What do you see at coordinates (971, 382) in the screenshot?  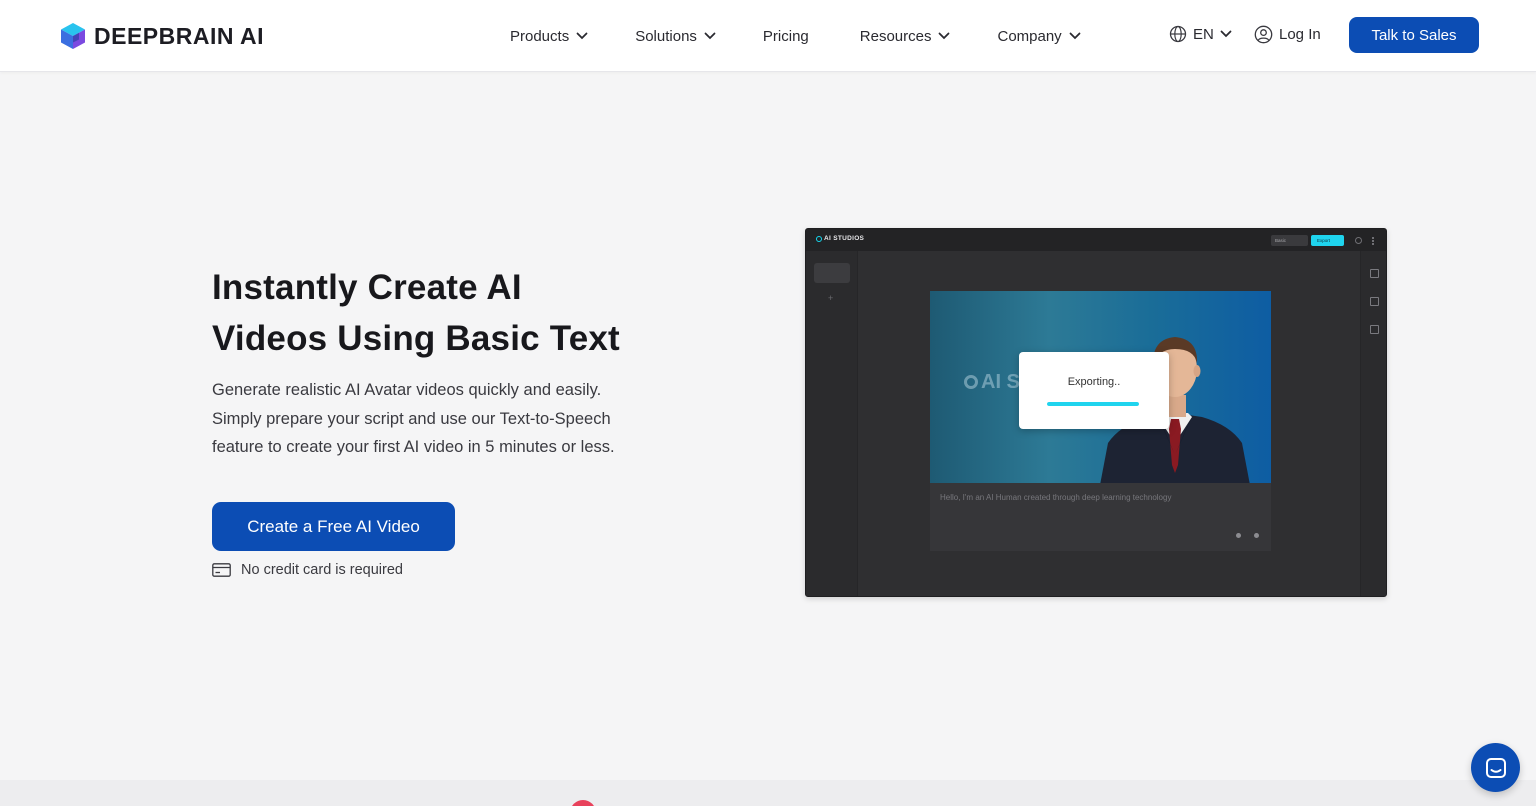 I see `preview-watermark-ring-icon` at bounding box center [971, 382].